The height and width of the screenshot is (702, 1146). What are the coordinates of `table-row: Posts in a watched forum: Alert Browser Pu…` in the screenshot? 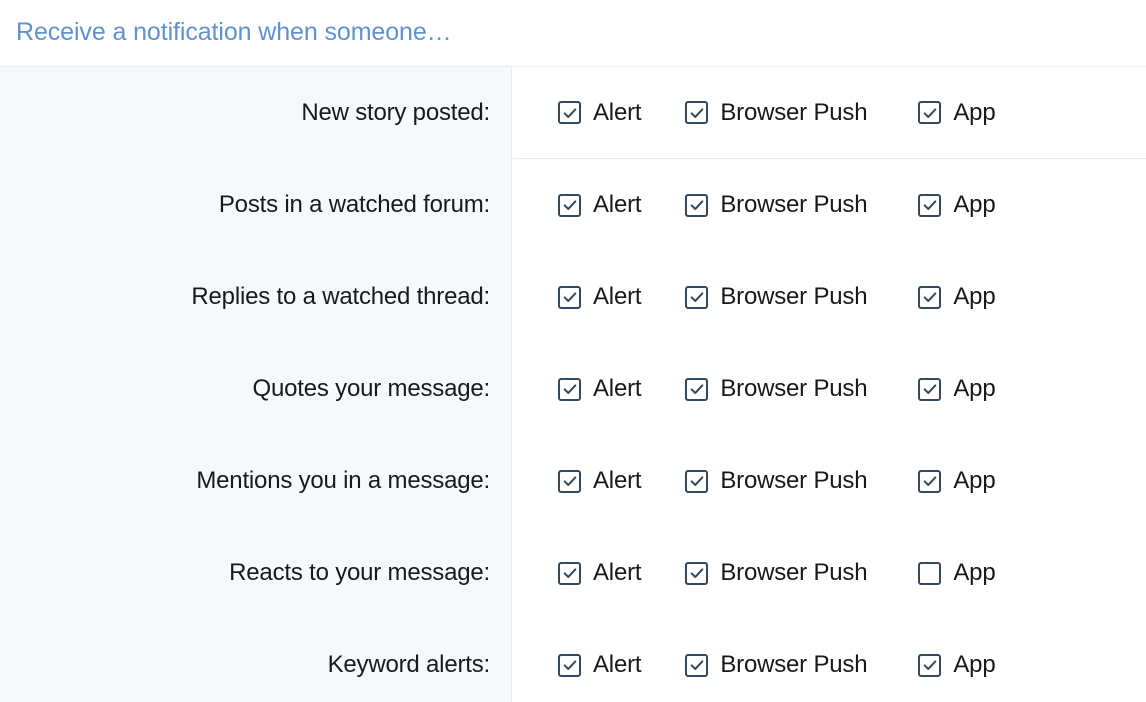 It's located at (573, 205).